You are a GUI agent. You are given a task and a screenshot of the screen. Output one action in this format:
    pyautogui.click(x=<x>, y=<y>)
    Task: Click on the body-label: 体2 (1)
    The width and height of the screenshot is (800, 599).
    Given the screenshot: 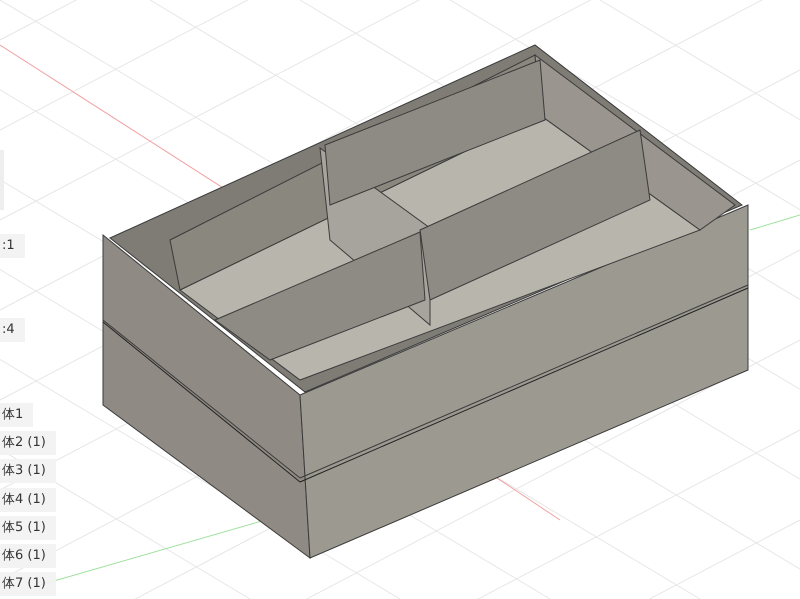 What is the action you would take?
    pyautogui.click(x=28, y=443)
    